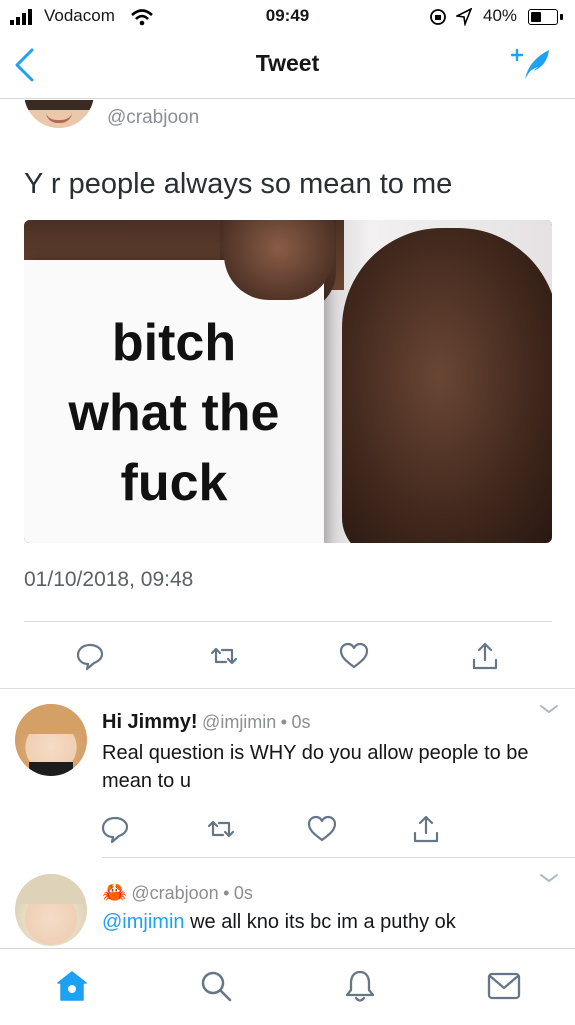 The width and height of the screenshot is (575, 1025). I want to click on reply-author-name: Hi Jimmy!, so click(150, 722).